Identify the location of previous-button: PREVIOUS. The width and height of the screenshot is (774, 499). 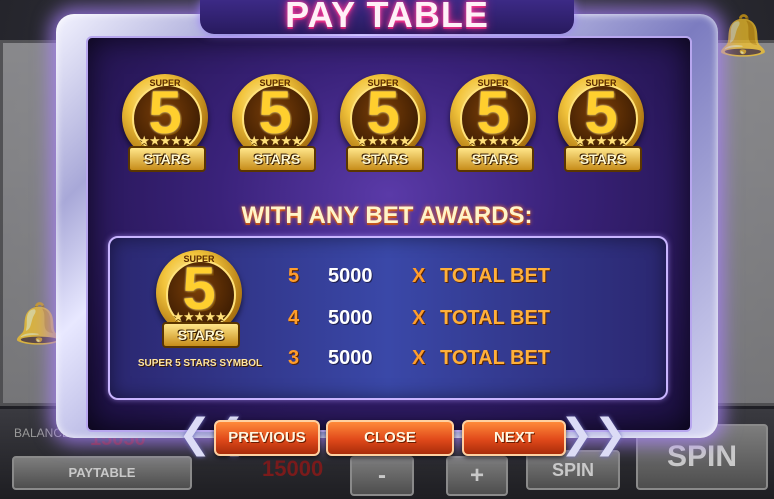
(267, 438).